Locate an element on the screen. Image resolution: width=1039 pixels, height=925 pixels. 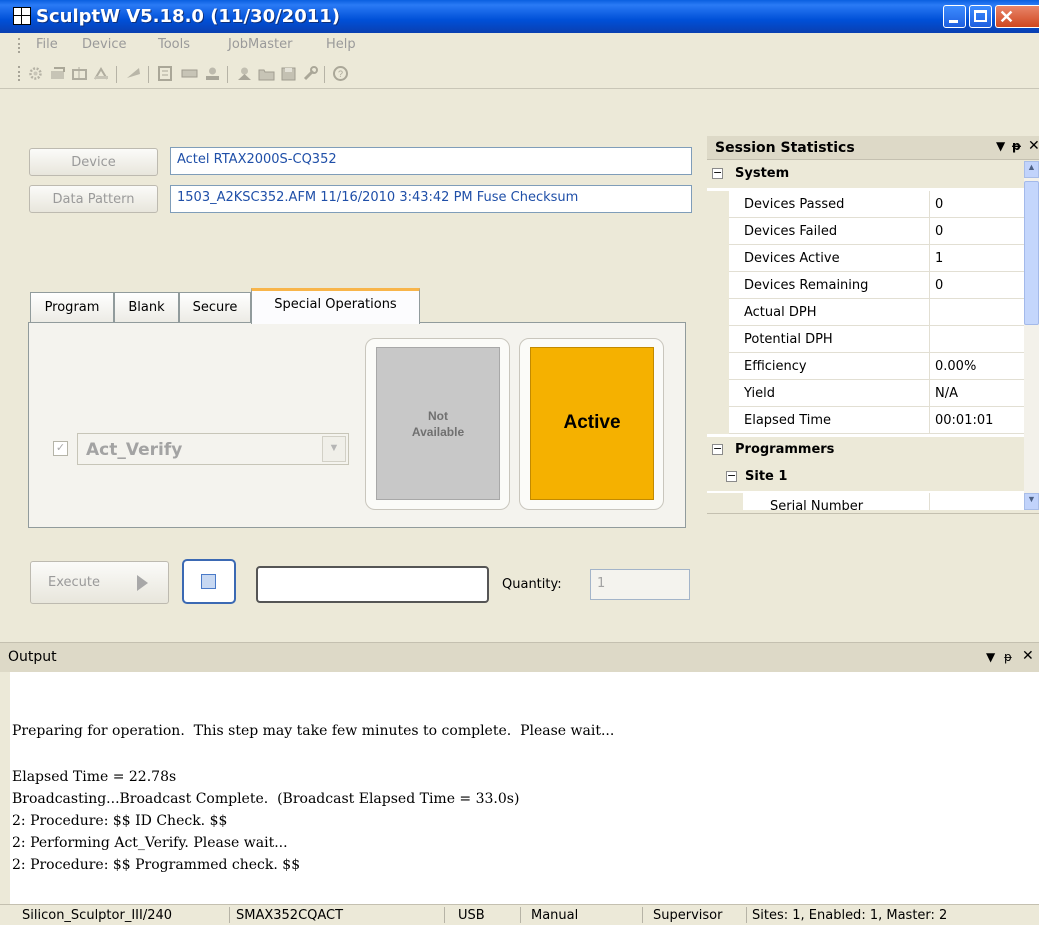
stat-row: Serial Number is located at coordinates (866, 501).